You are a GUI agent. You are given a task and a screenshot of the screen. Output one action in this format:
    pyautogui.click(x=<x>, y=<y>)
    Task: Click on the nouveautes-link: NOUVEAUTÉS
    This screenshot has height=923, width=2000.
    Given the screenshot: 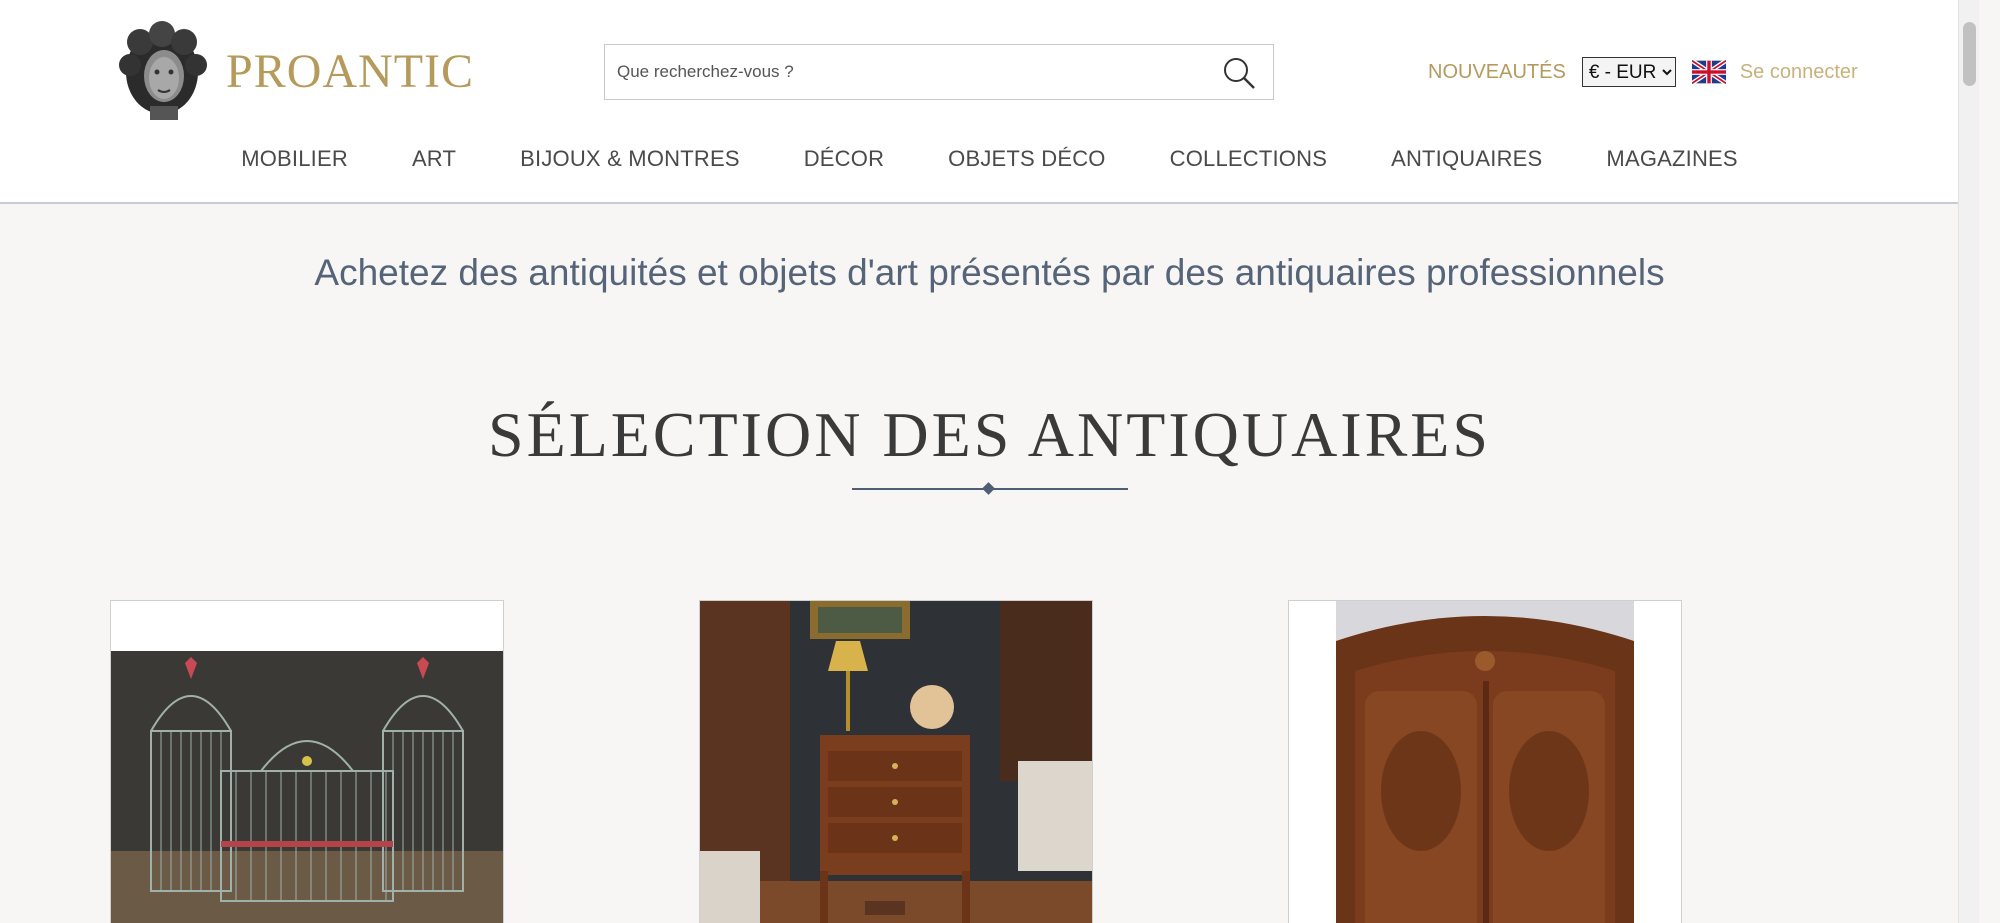 What is the action you would take?
    pyautogui.click(x=1497, y=72)
    